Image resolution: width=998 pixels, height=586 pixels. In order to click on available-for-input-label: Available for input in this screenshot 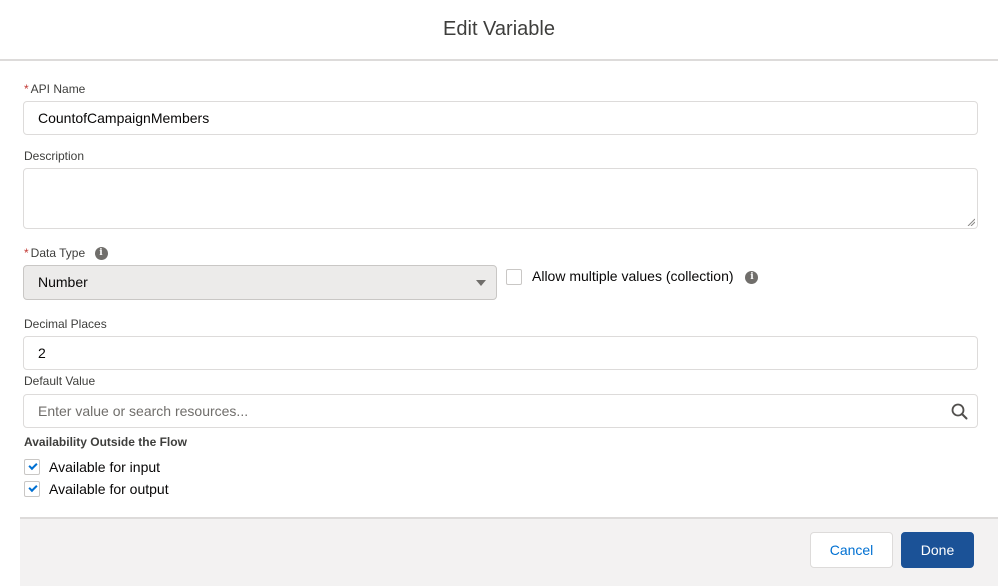, I will do `click(105, 467)`.